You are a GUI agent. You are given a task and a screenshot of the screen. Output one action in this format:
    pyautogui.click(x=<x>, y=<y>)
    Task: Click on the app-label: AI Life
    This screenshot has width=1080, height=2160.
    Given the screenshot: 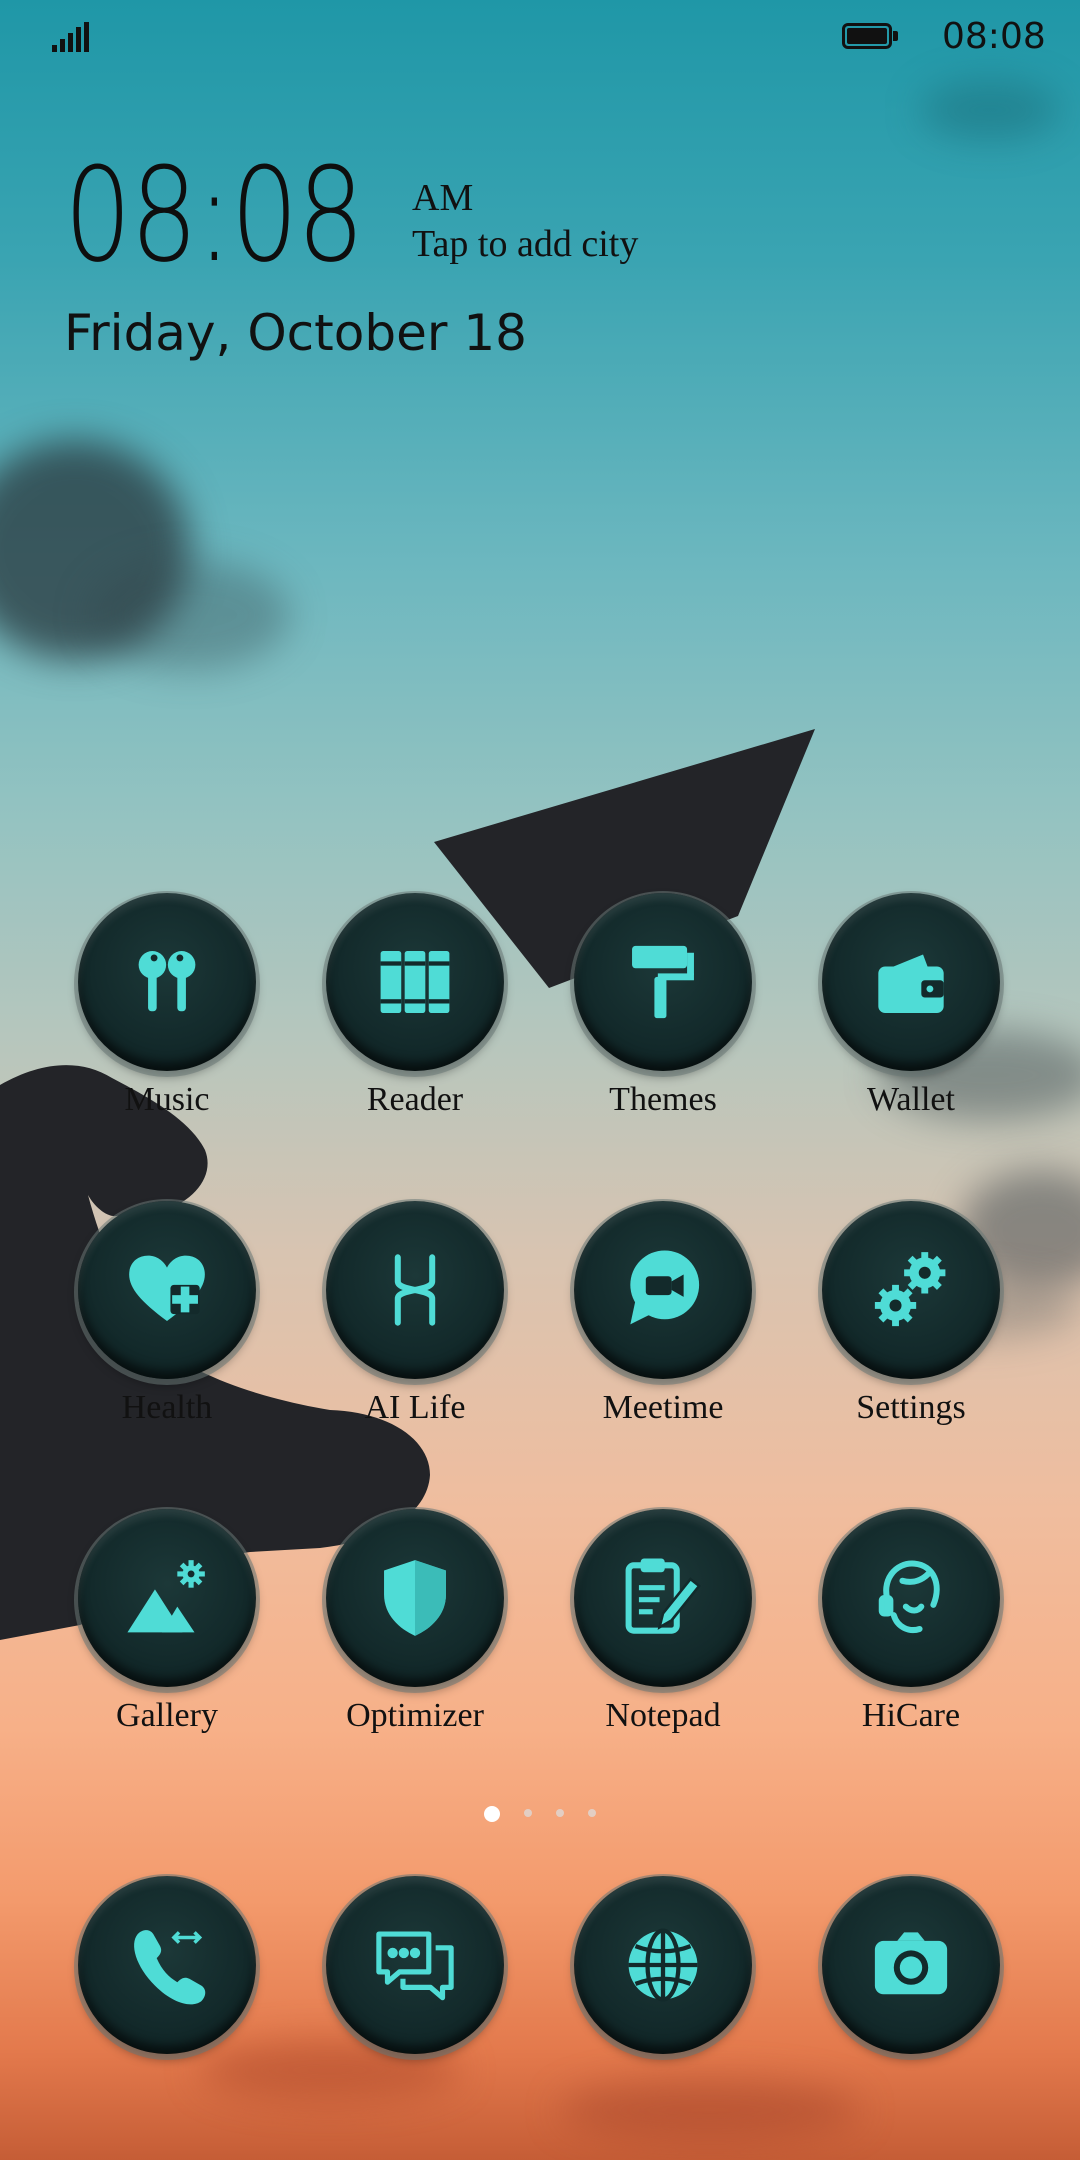 What is the action you would take?
    pyautogui.click(x=415, y=1407)
    